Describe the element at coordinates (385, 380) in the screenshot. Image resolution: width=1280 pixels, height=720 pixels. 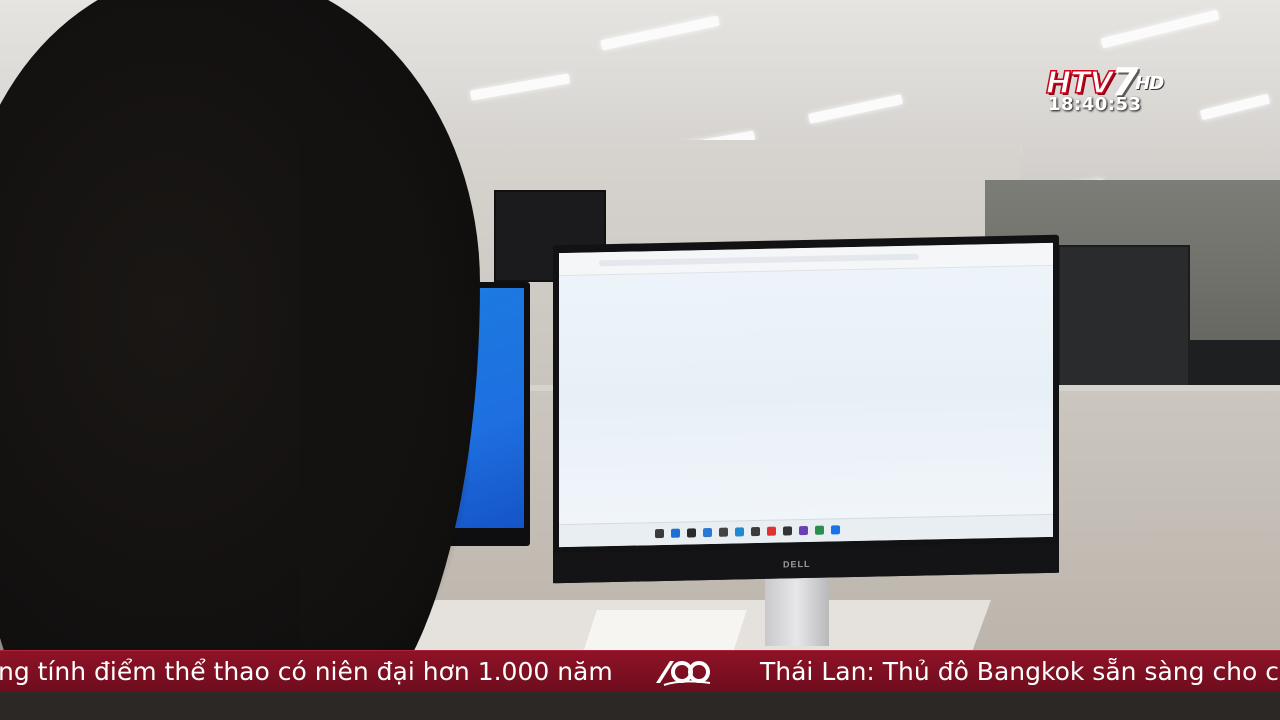
I see `person-hair-edge` at that location.